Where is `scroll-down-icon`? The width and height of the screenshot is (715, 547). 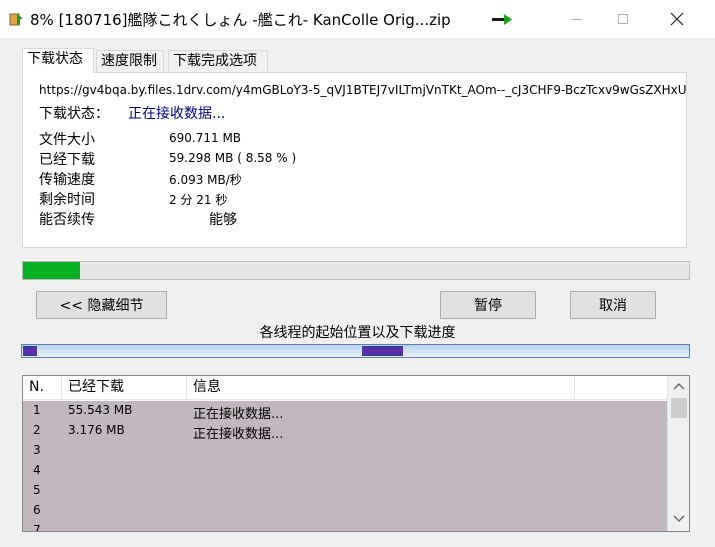
scroll-down-icon is located at coordinates (679, 519).